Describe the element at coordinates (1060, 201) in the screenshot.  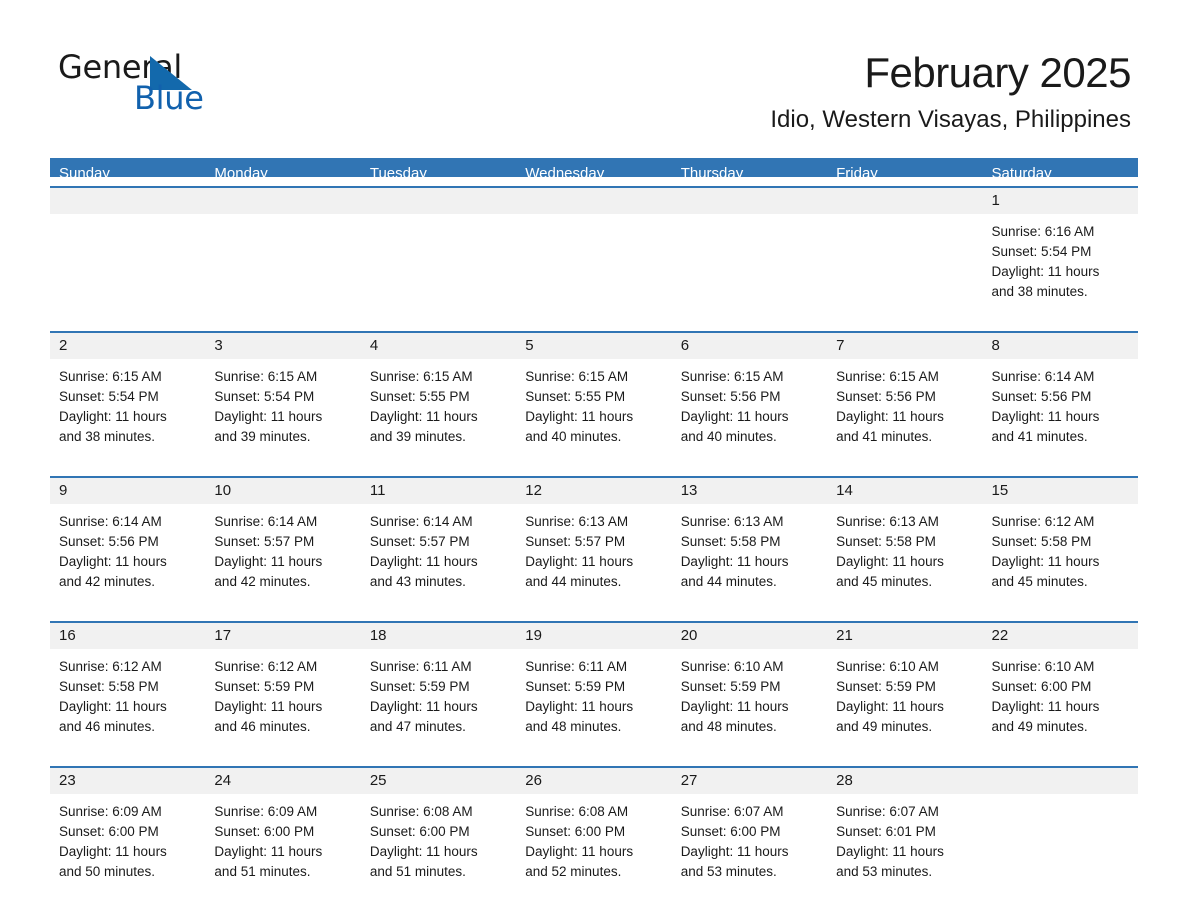
I see `day-number: 1` at that location.